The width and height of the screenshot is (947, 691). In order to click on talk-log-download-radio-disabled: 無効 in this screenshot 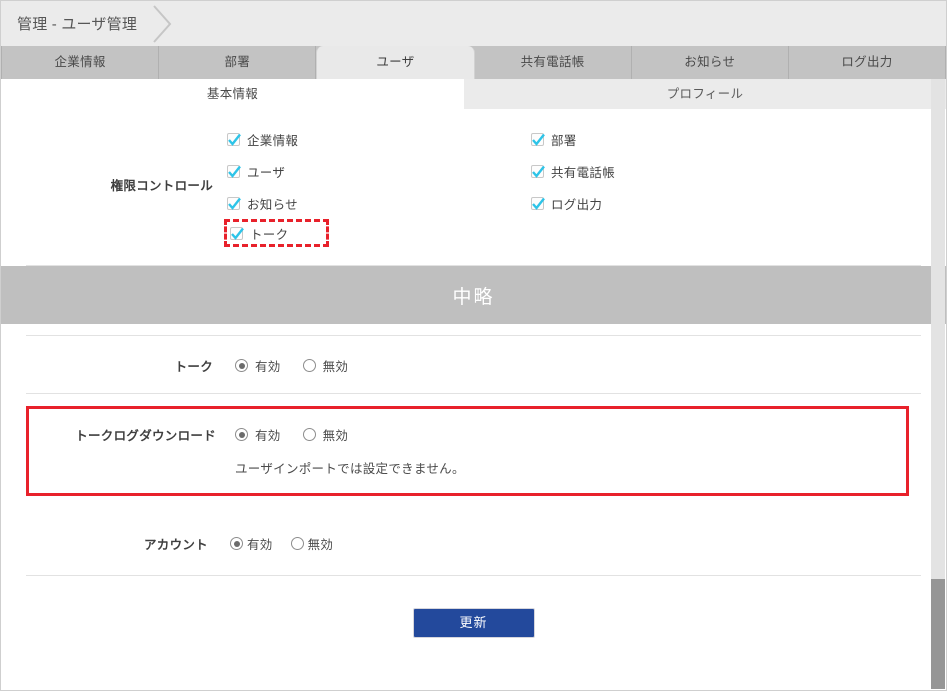, I will do `click(325, 434)`.